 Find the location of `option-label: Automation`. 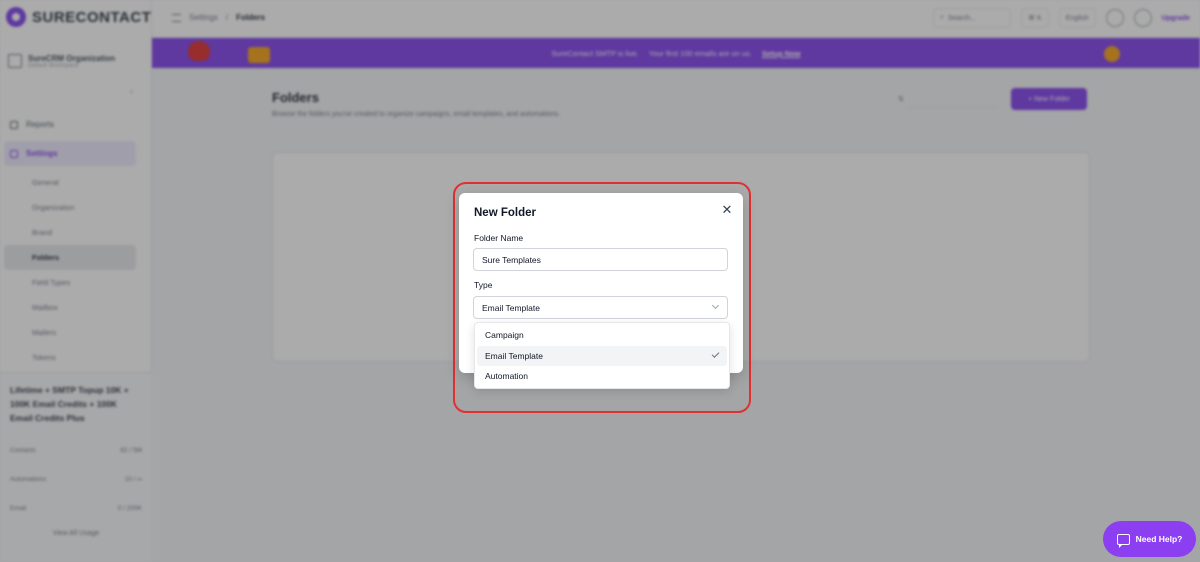

option-label: Automation is located at coordinates (506, 376).